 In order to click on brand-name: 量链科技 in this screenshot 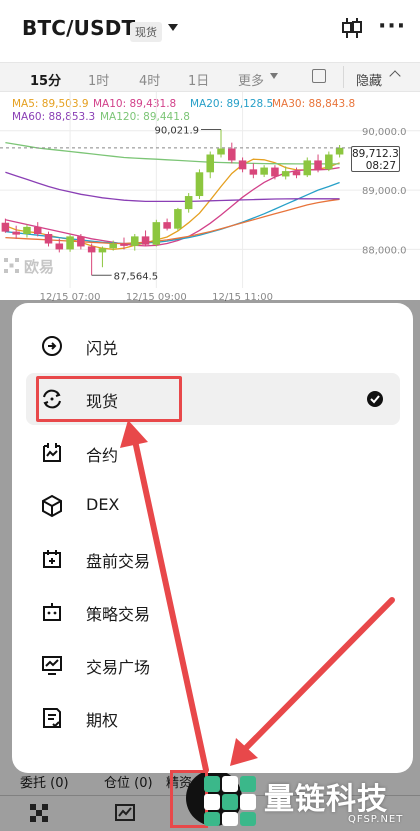, I will do `click(326, 799)`.